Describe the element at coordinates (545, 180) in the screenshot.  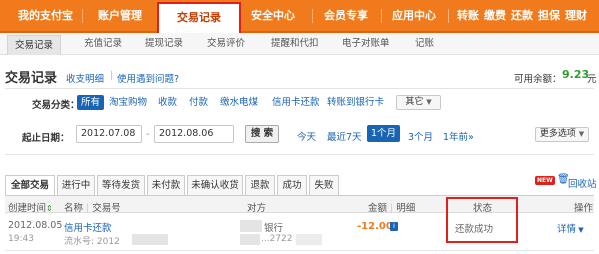
I see `new-badge: NEW` at that location.